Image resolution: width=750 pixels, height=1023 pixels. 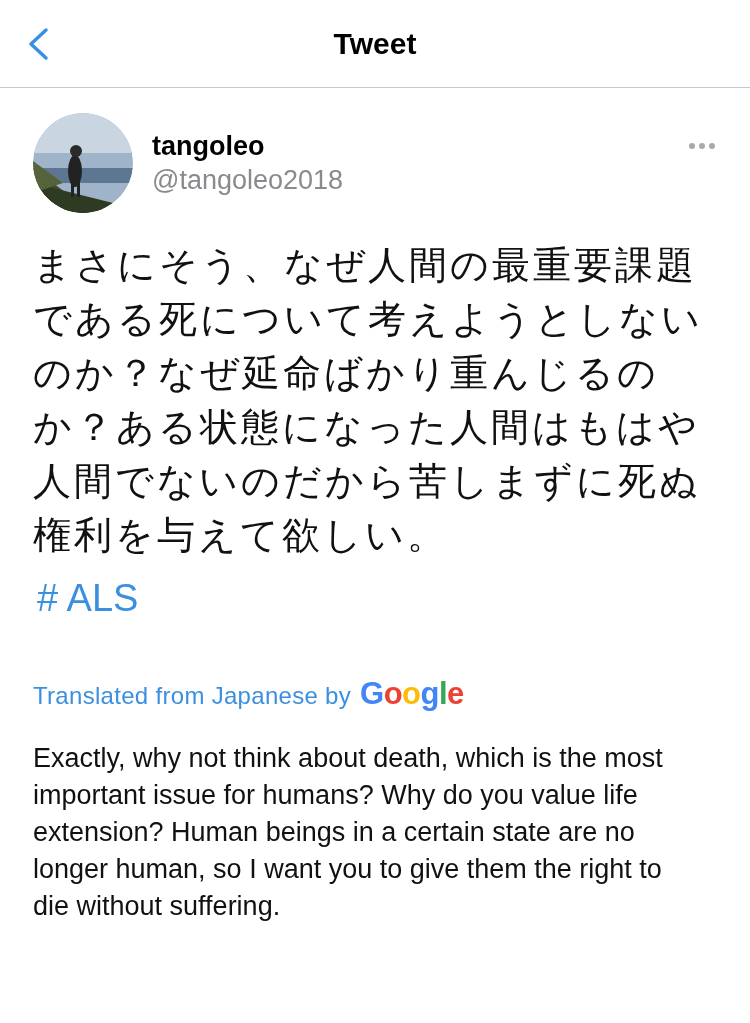 I want to click on google-logo: Google, so click(x=412, y=694).